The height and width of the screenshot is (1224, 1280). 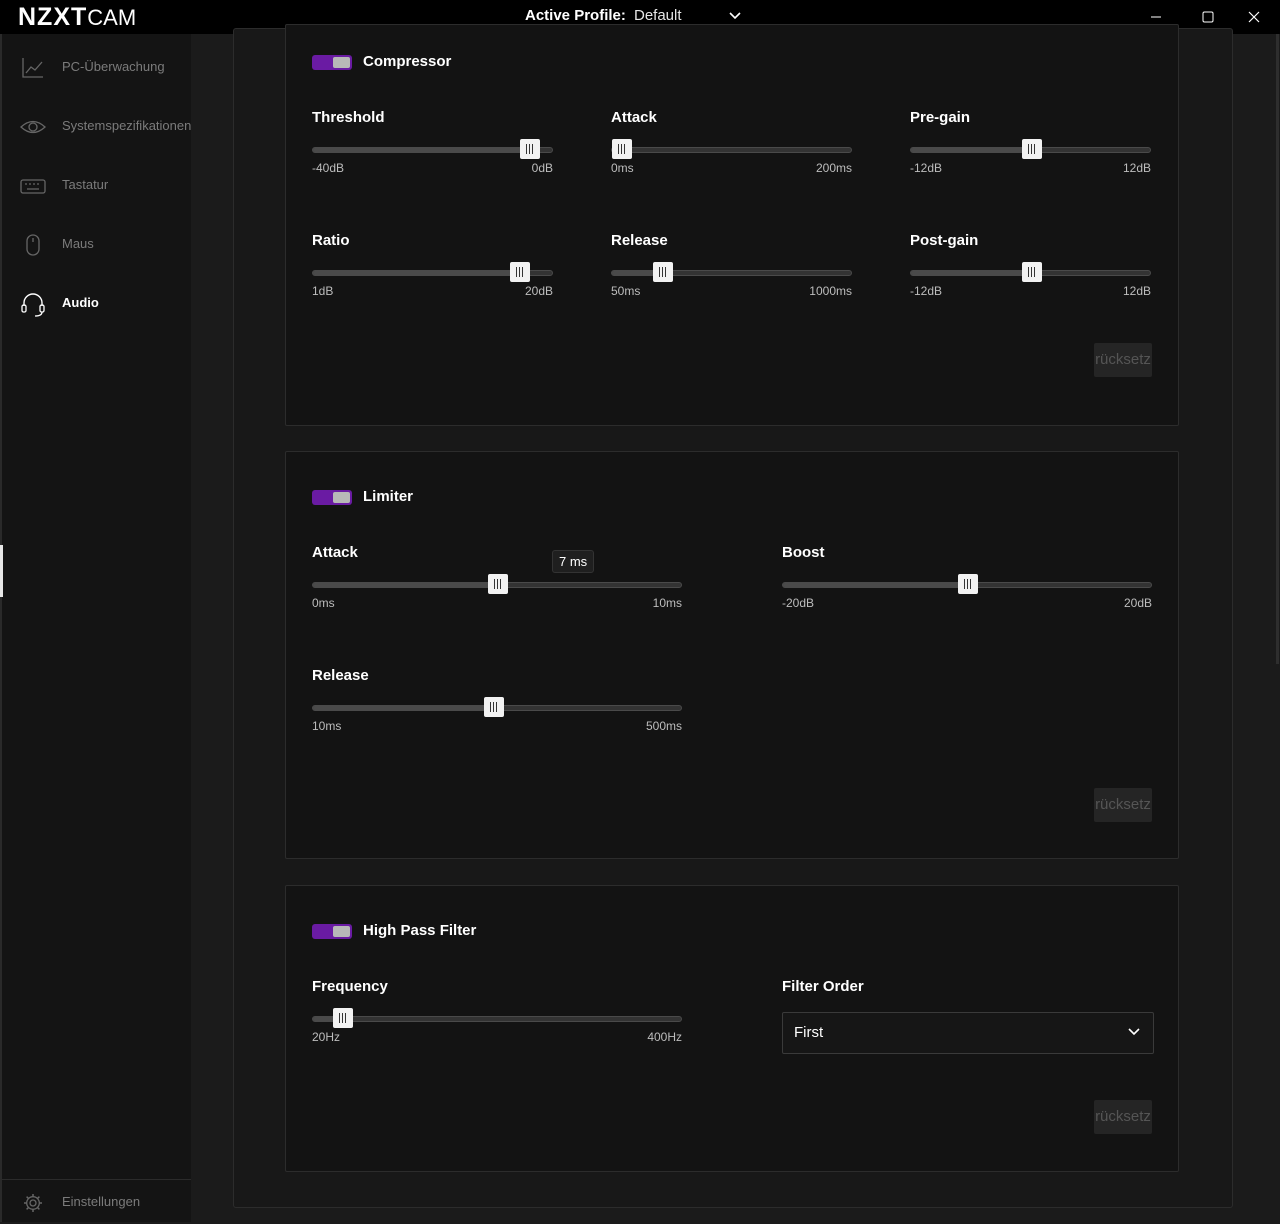 I want to click on filter-order-field: Filter Order First, so click(x=968, y=1016).